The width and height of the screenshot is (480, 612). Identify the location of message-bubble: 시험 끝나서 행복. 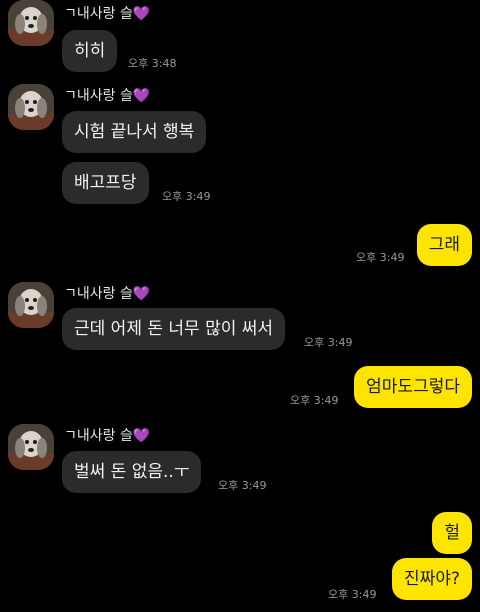
(134, 132).